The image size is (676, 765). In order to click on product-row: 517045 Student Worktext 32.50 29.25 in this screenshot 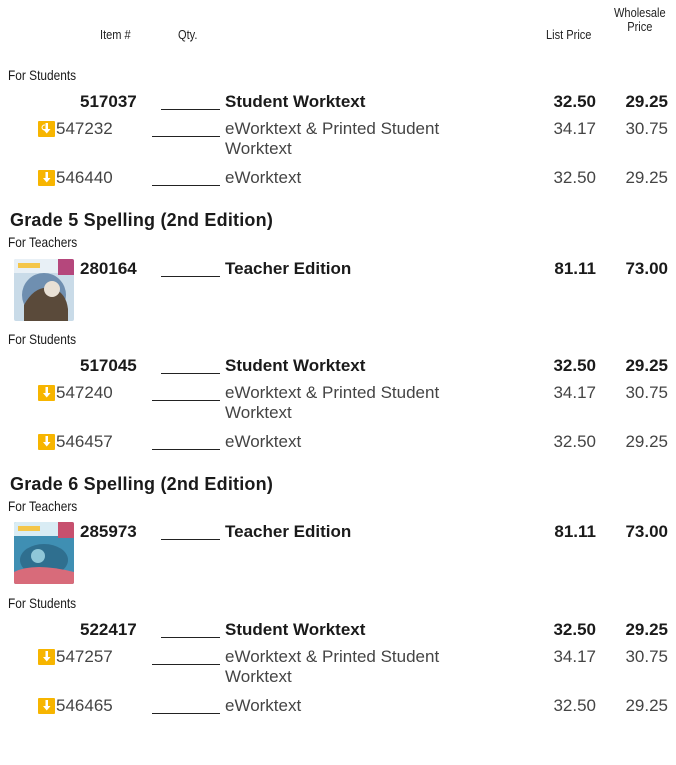, I will do `click(338, 366)`.